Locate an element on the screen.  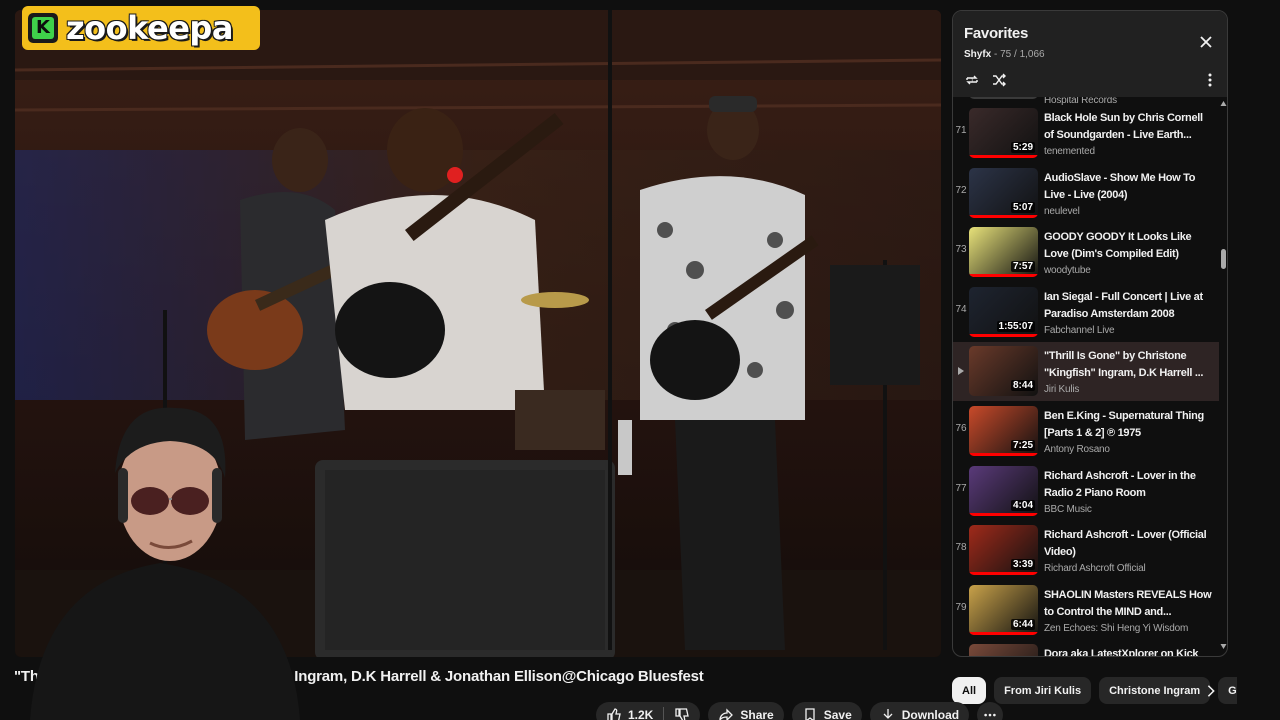
dislike-button is located at coordinates (682, 711).